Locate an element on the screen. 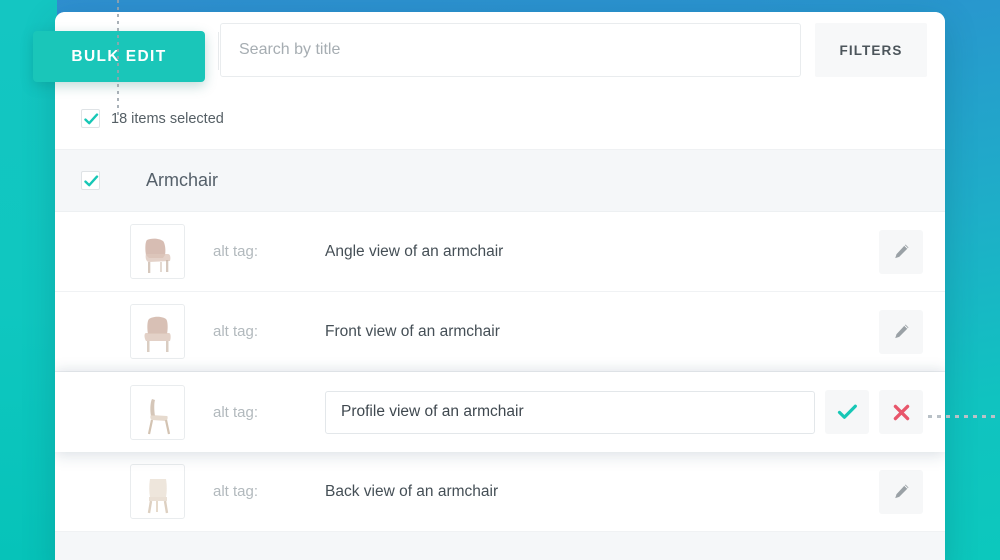  bulk-edit-tab: BULK EDIT is located at coordinates (119, 56).